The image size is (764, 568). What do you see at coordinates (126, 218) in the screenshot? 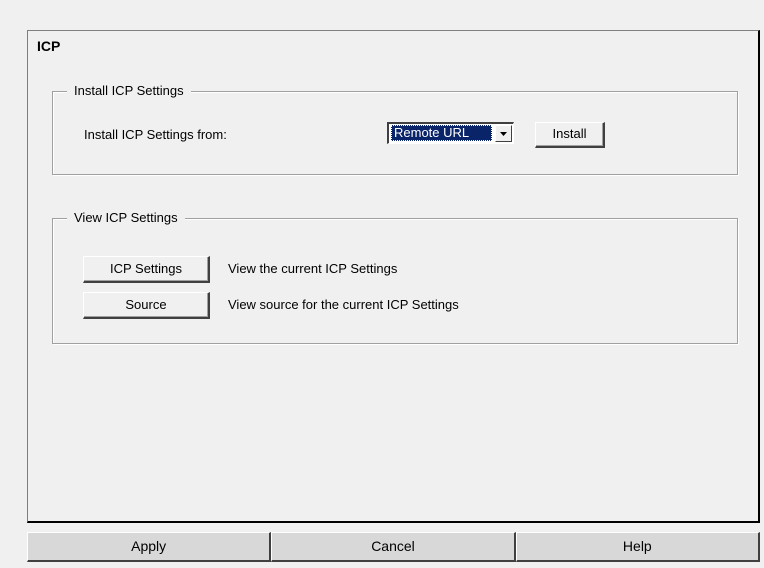
I see `view-group-legend: View ICP Settings` at bounding box center [126, 218].